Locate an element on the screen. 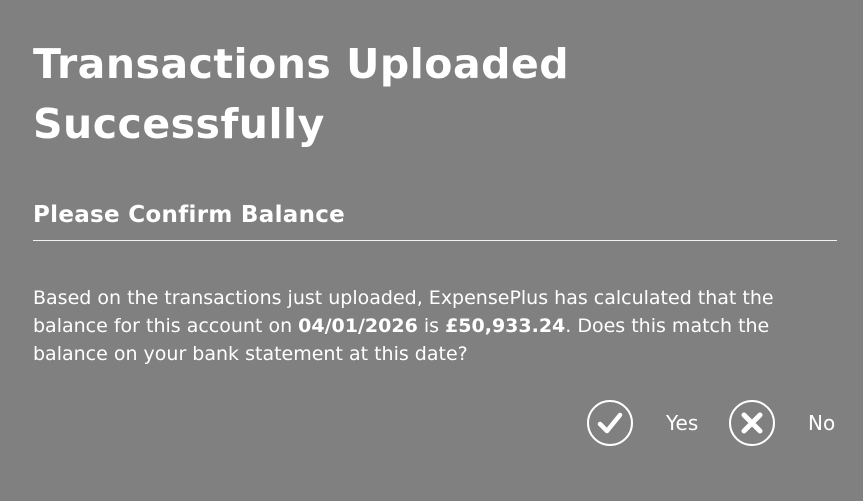  yes-label: Yes is located at coordinates (682, 423).